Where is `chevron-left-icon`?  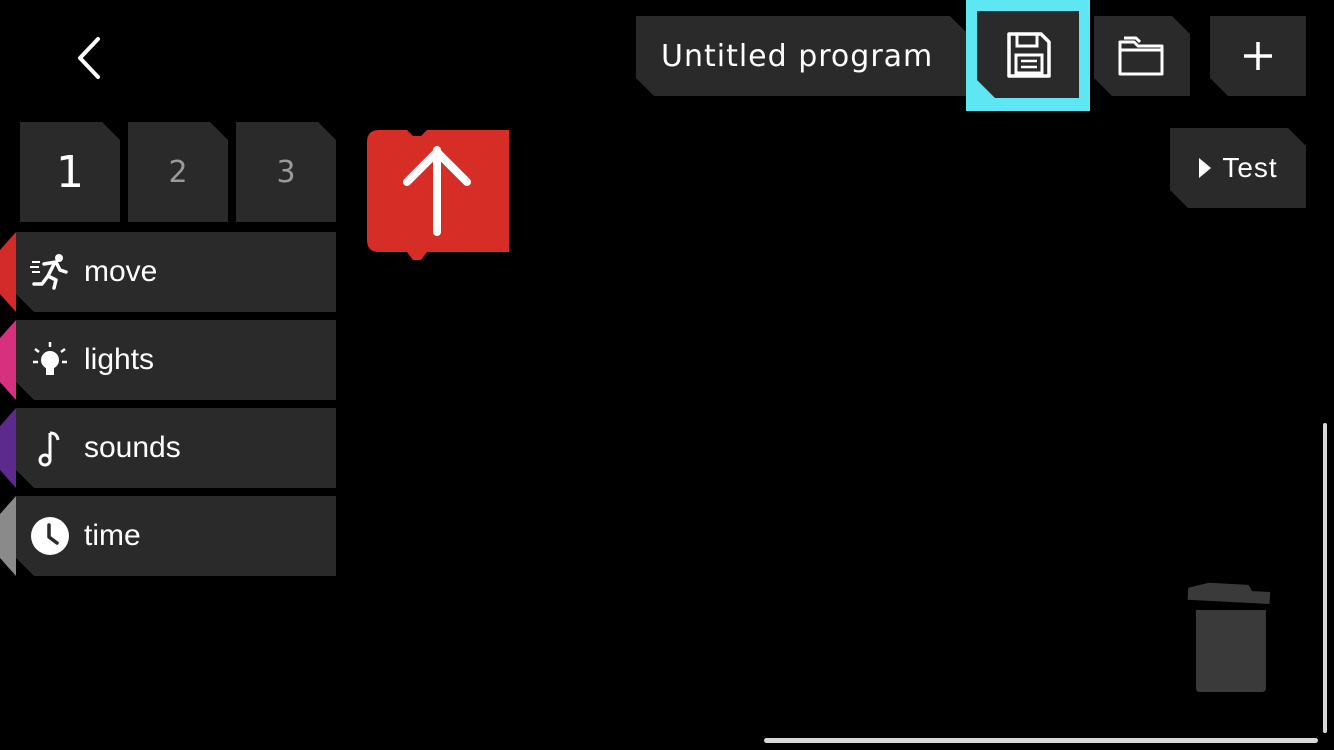 chevron-left-icon is located at coordinates (89, 58).